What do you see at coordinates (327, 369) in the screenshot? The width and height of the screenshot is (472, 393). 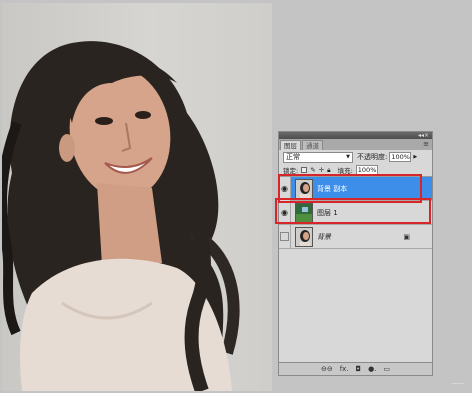 I see `link-icon: ⊖⊖` at bounding box center [327, 369].